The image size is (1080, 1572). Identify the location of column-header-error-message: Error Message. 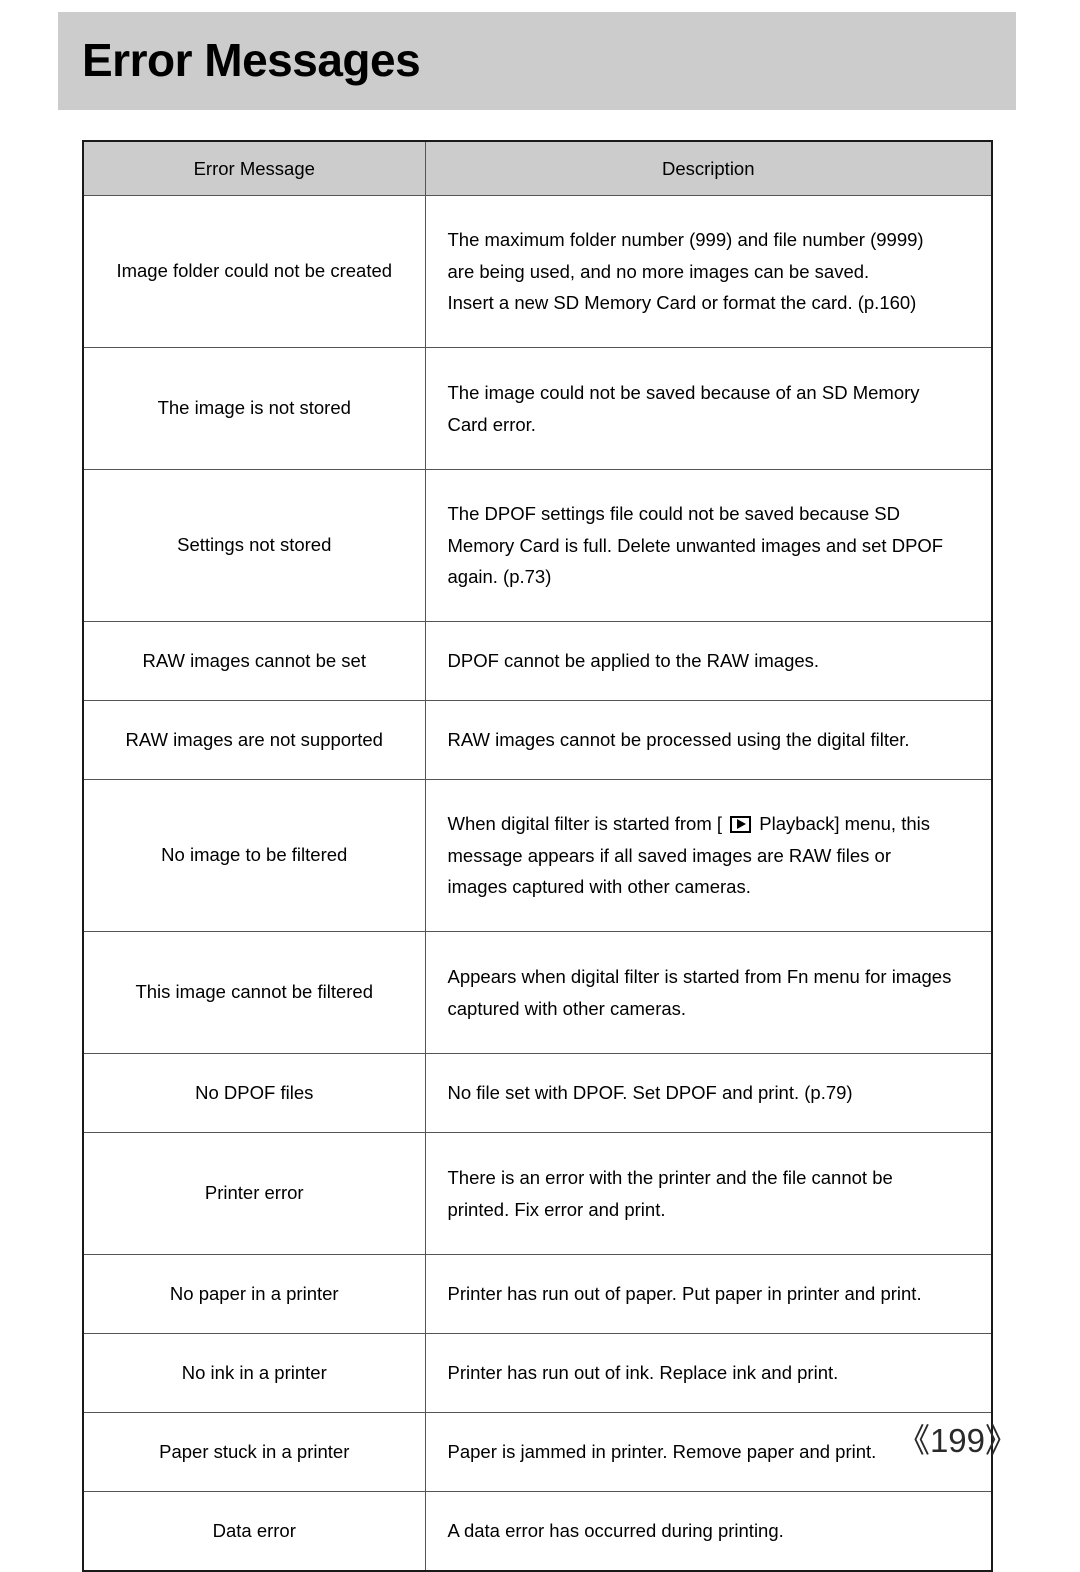
(254, 168).